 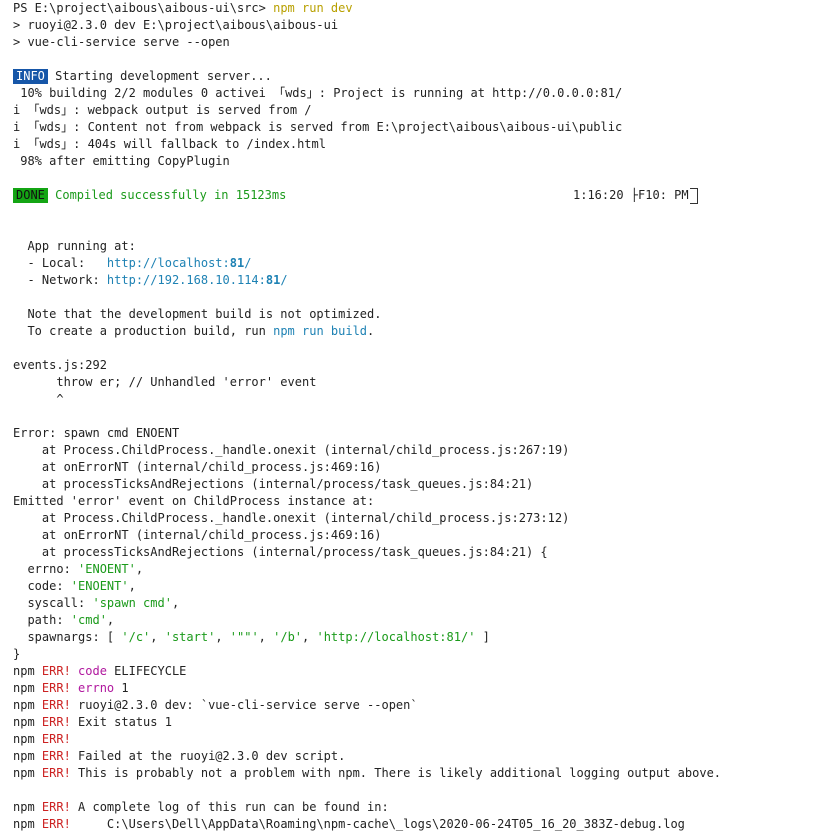 I want to click on local-label: - Local:, so click(x=60, y=263).